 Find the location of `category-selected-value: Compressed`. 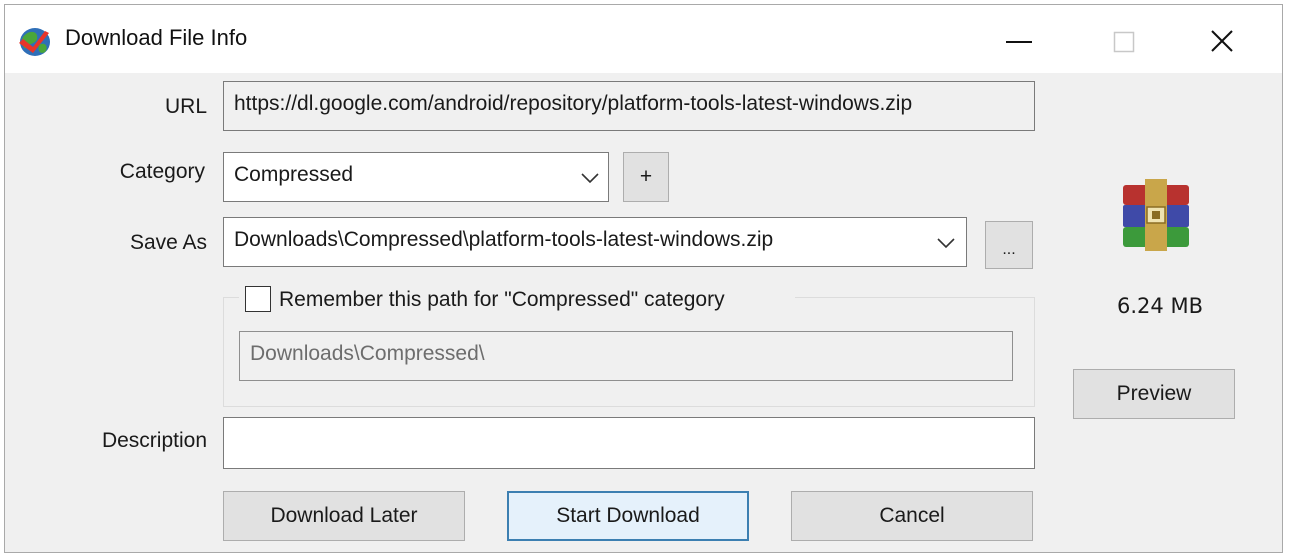

category-selected-value: Compressed is located at coordinates (294, 174).